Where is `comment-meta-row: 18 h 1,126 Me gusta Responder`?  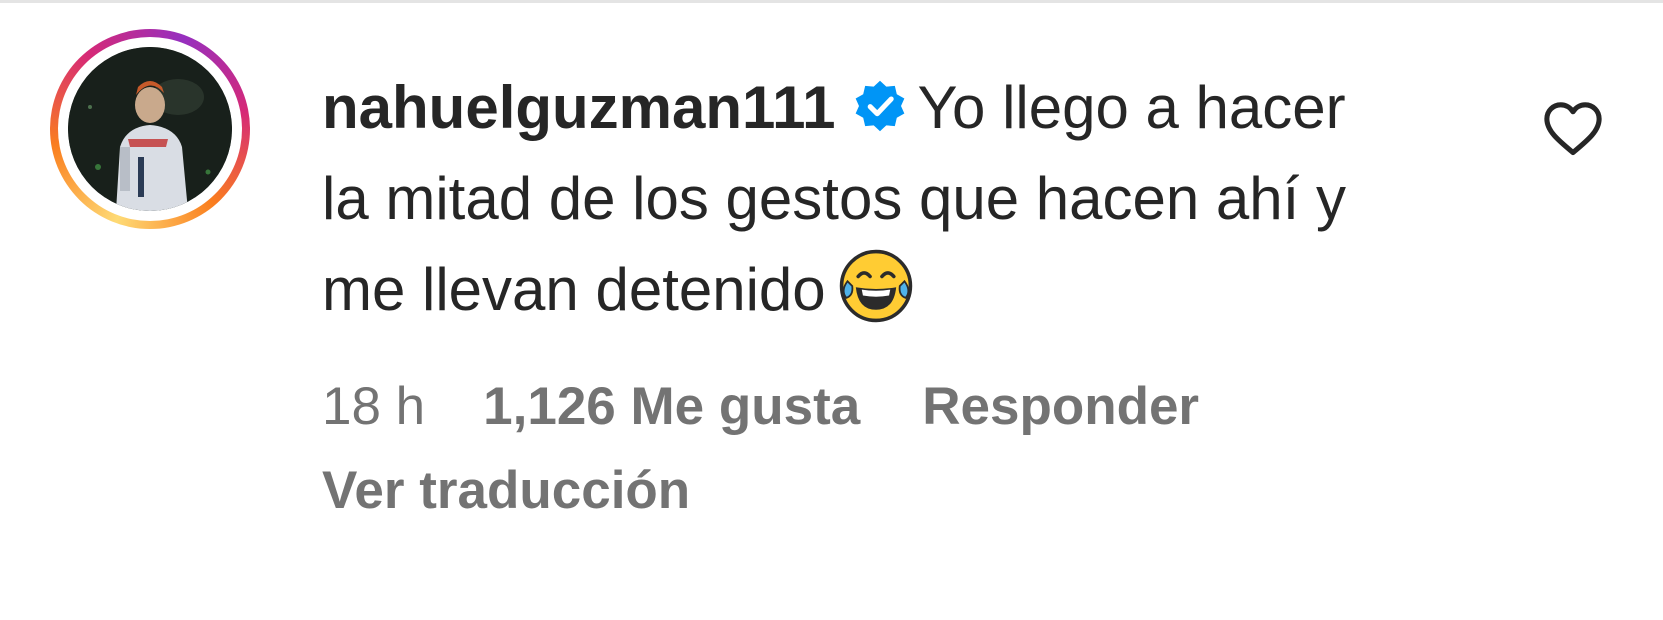 comment-meta-row: 18 h 1,126 Me gusta Responder is located at coordinates (760, 407).